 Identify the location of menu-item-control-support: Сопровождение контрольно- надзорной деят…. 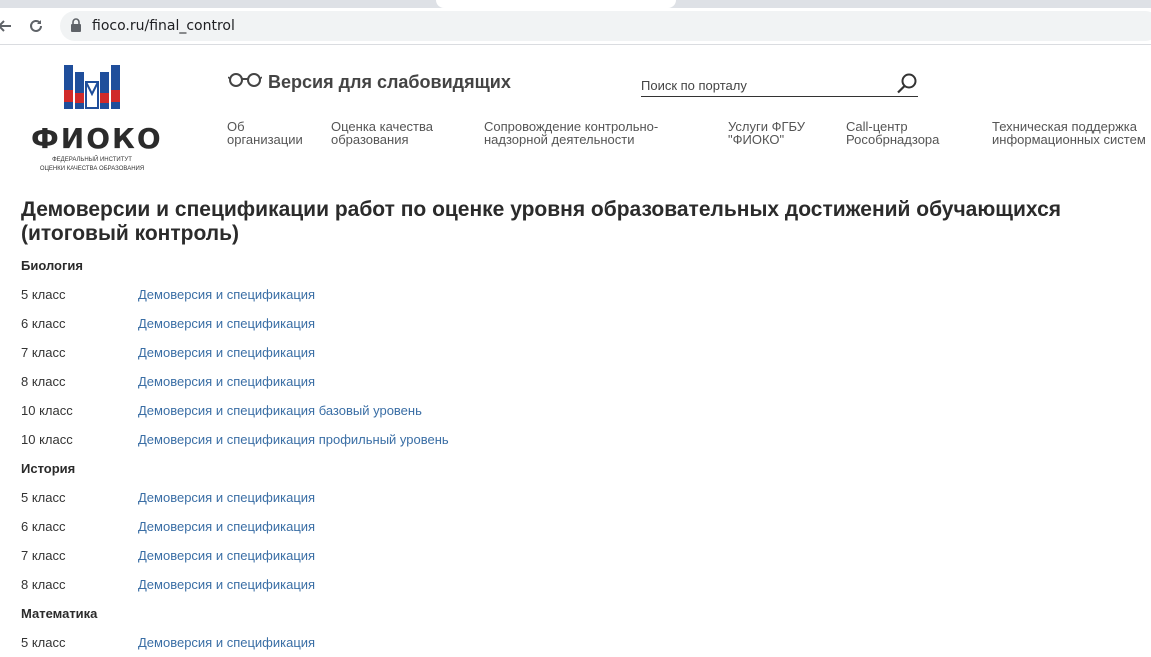
(571, 133).